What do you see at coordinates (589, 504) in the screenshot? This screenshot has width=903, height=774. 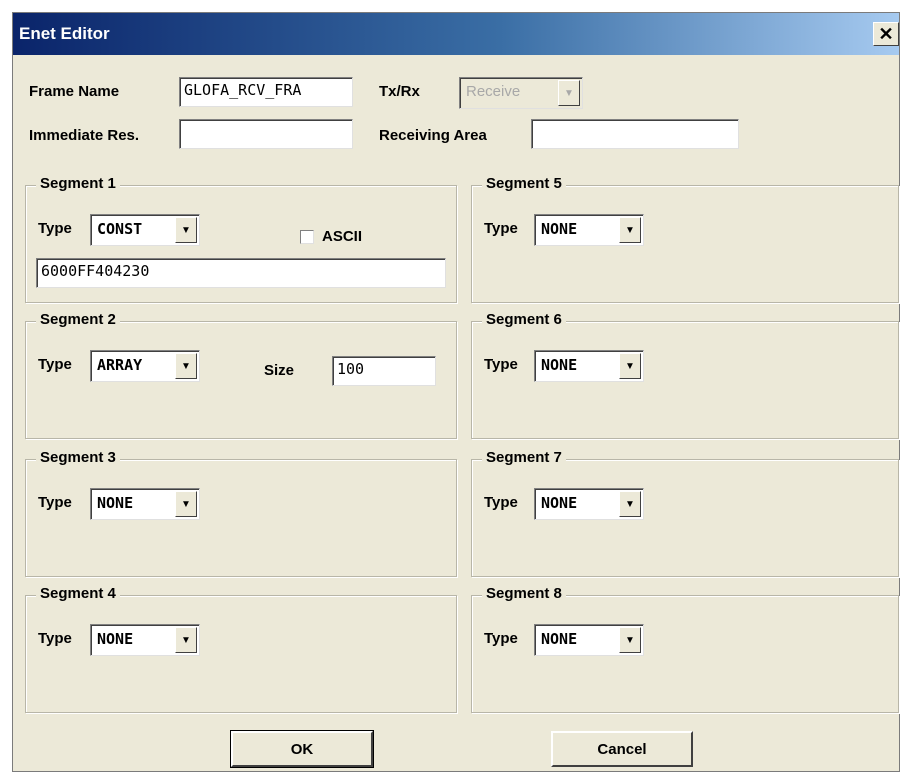 I see `segment-7-type-select: NONE ▼` at bounding box center [589, 504].